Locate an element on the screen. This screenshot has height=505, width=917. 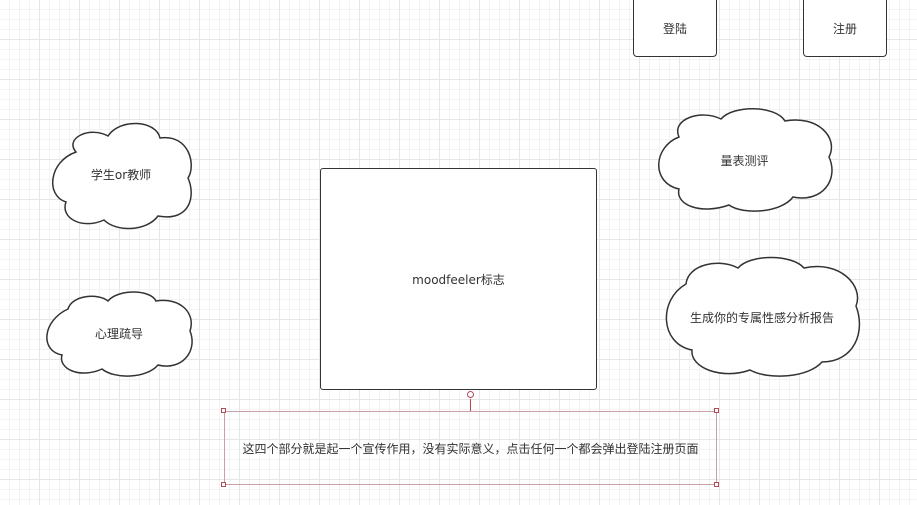
cloud-scale-assessment-label: 量表测评 is located at coordinates (744, 160).